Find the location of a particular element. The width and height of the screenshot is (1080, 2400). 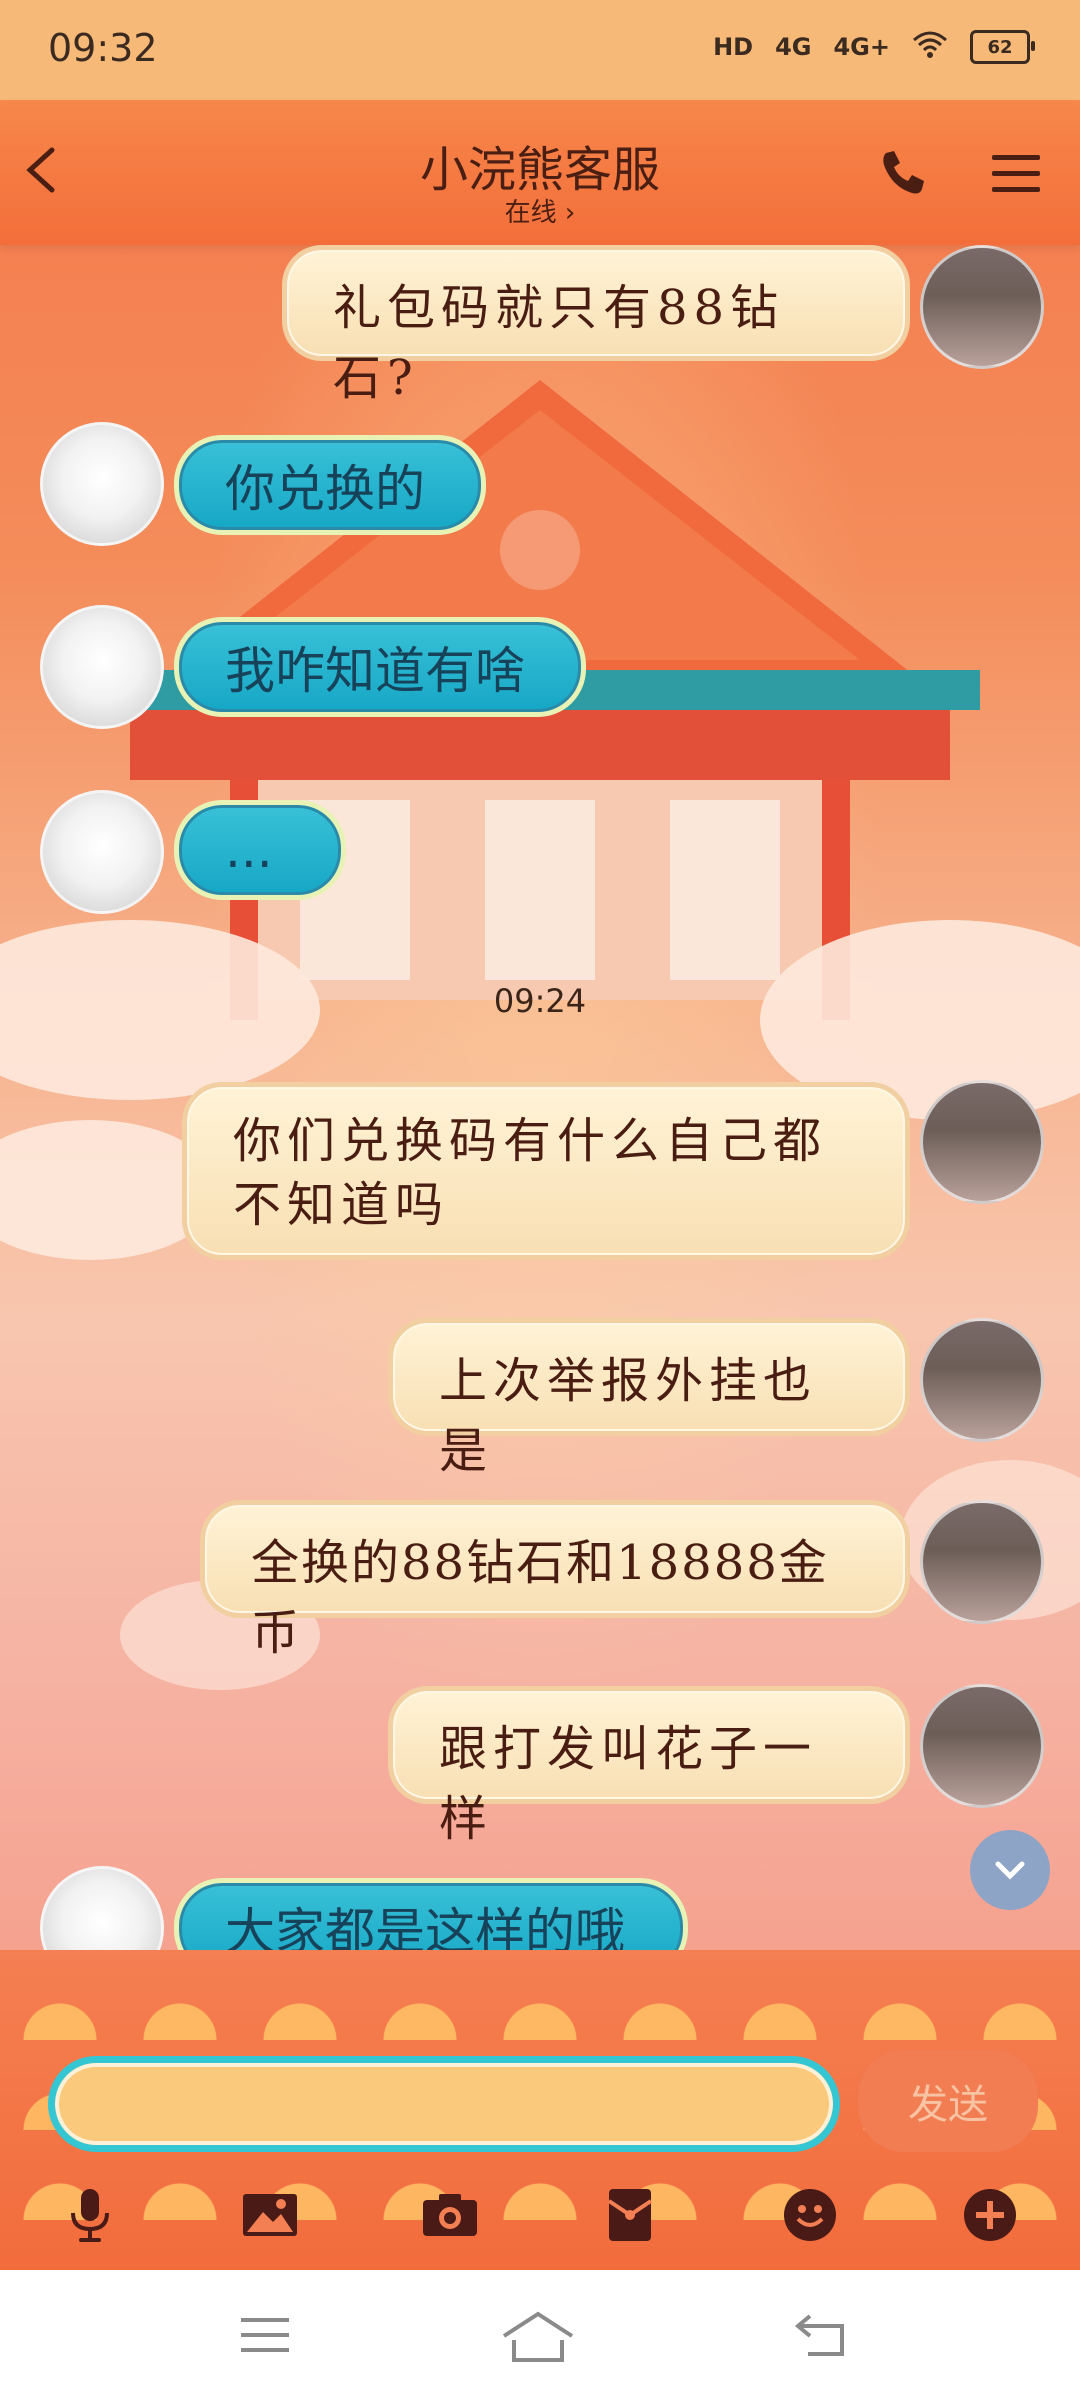

recent-apps-button is located at coordinates (270, 2340).